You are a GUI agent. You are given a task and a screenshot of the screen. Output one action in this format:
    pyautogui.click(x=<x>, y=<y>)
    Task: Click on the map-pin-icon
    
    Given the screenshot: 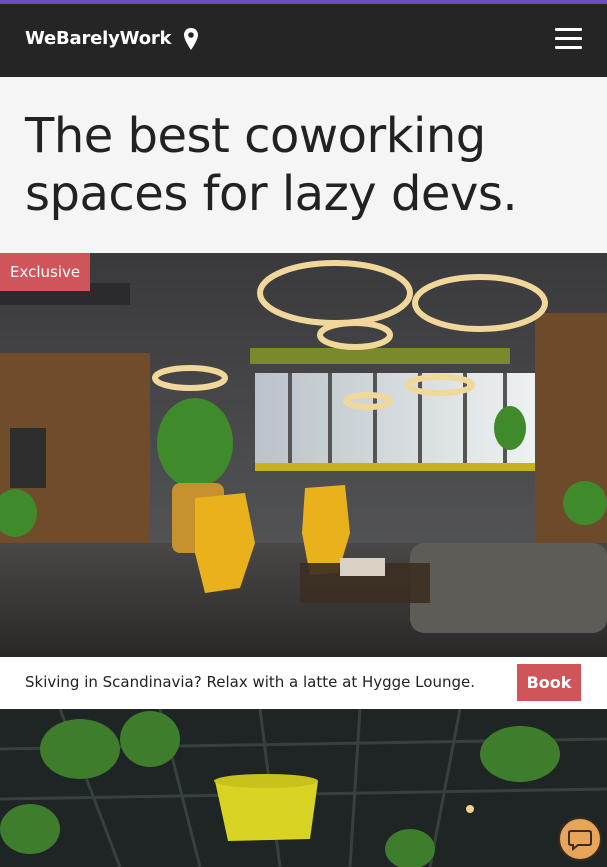 What is the action you would take?
    pyautogui.click(x=191, y=39)
    